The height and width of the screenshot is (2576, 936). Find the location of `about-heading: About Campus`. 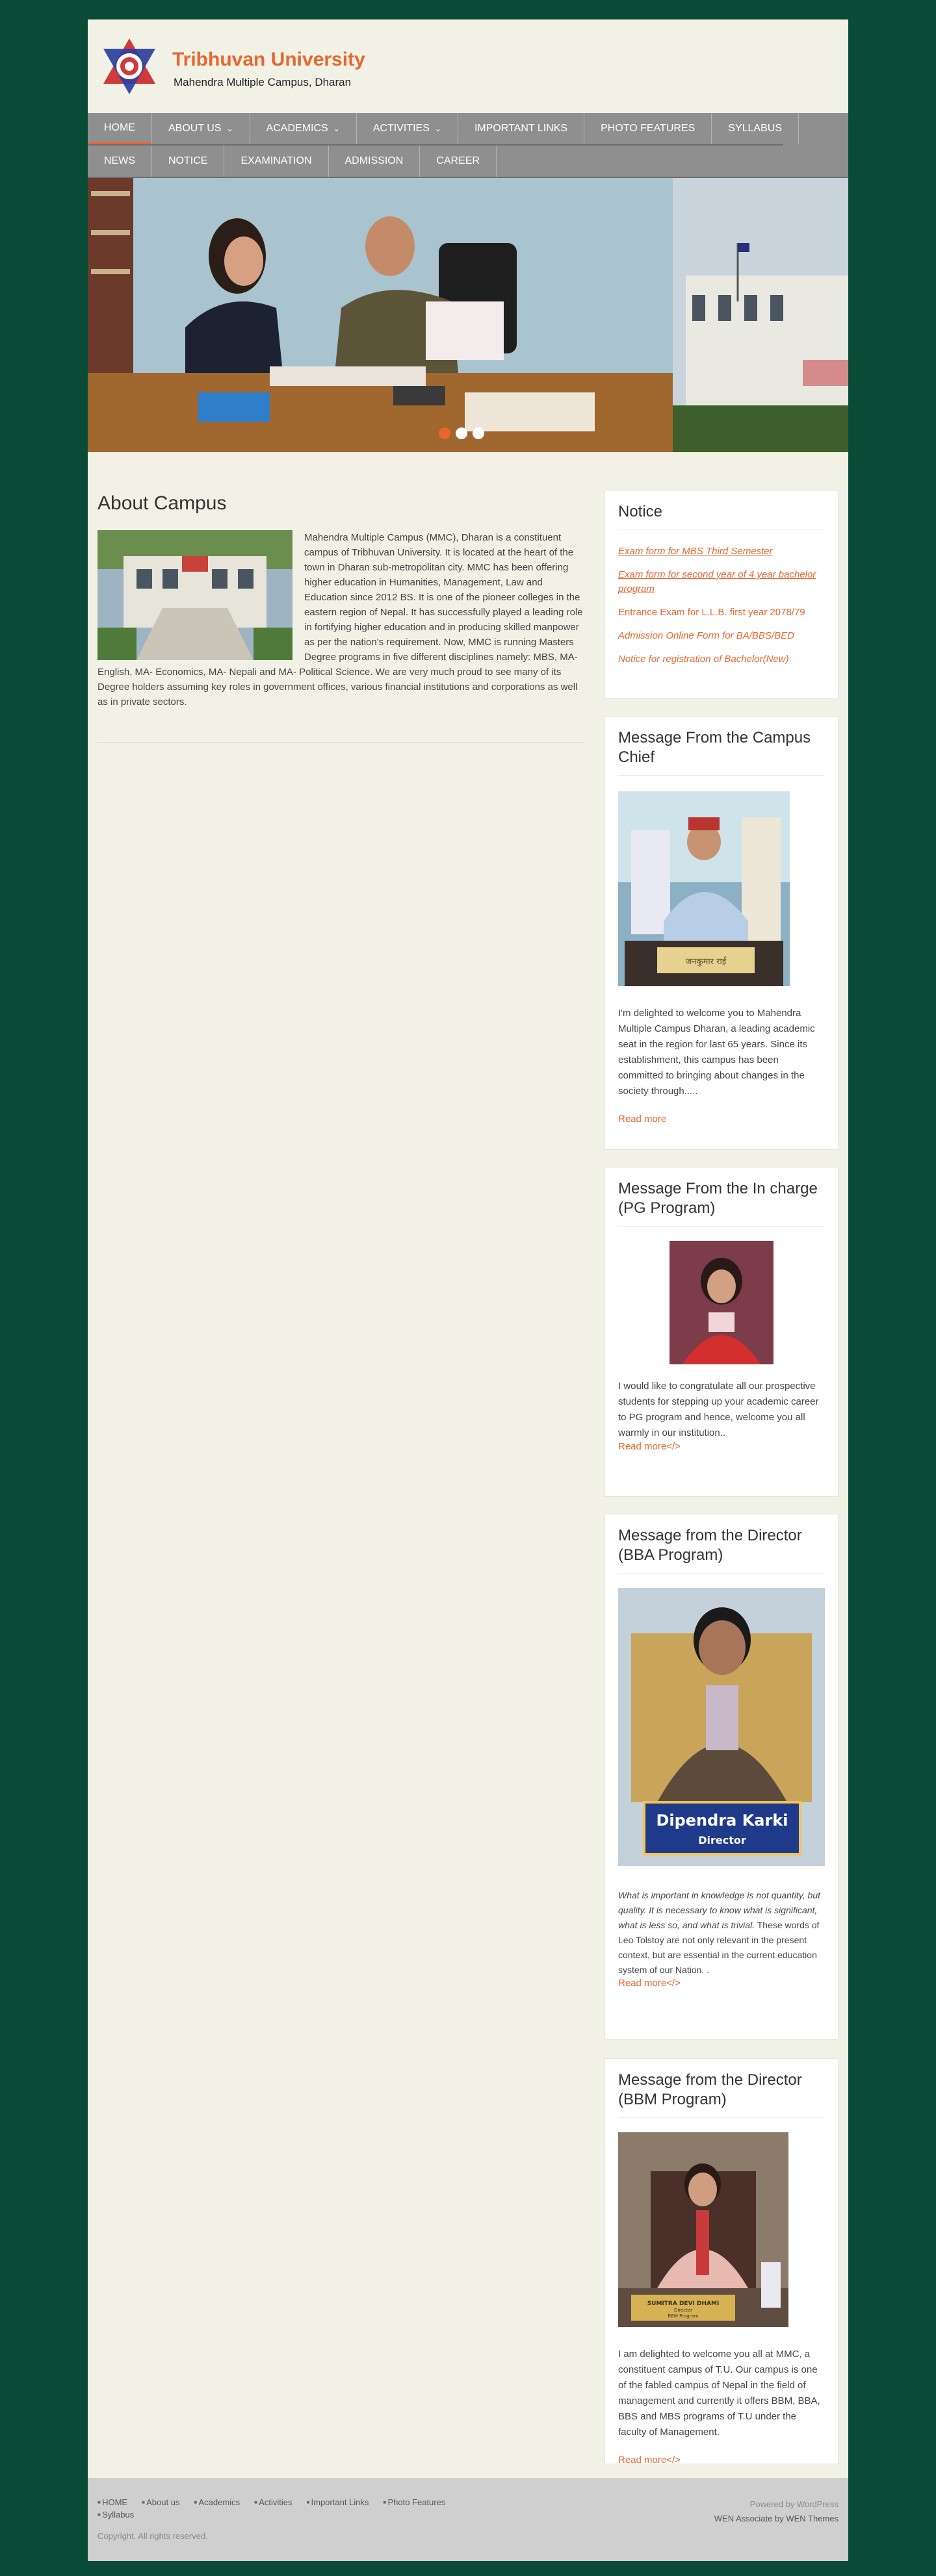

about-heading: About Campus is located at coordinates (162, 503).